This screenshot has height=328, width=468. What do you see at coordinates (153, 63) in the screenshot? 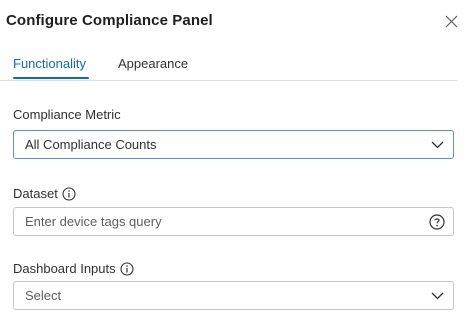
I see `tab-appearance: Appearance` at bounding box center [153, 63].